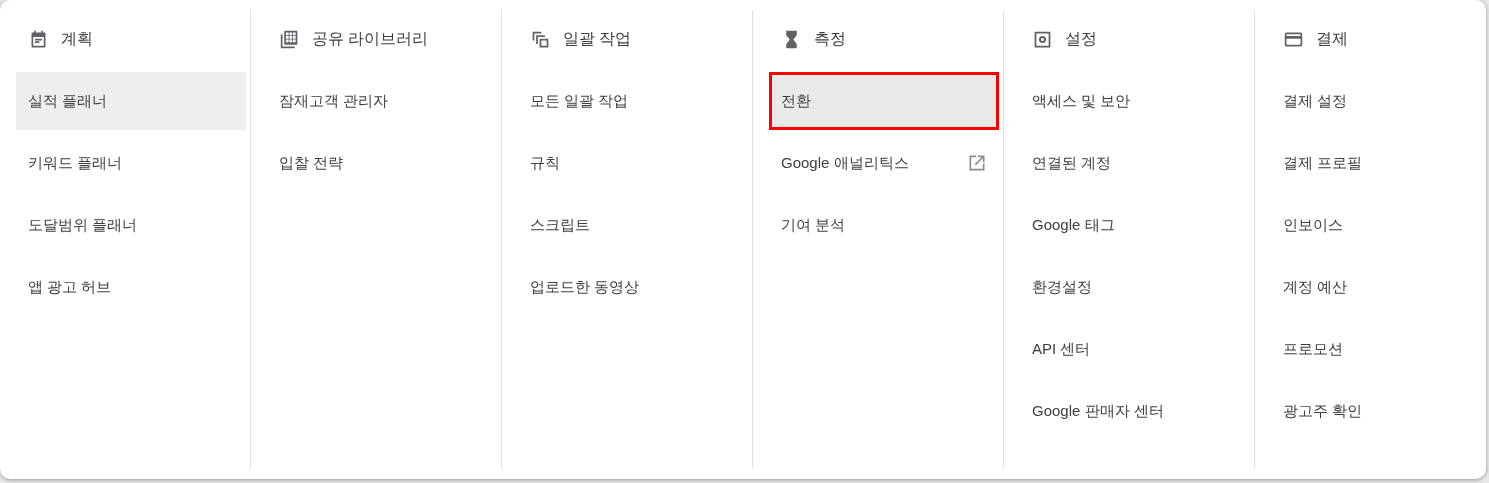 The image size is (1489, 483). Describe the element at coordinates (560, 225) in the screenshot. I see `menu-item-label: 스크립트` at that location.